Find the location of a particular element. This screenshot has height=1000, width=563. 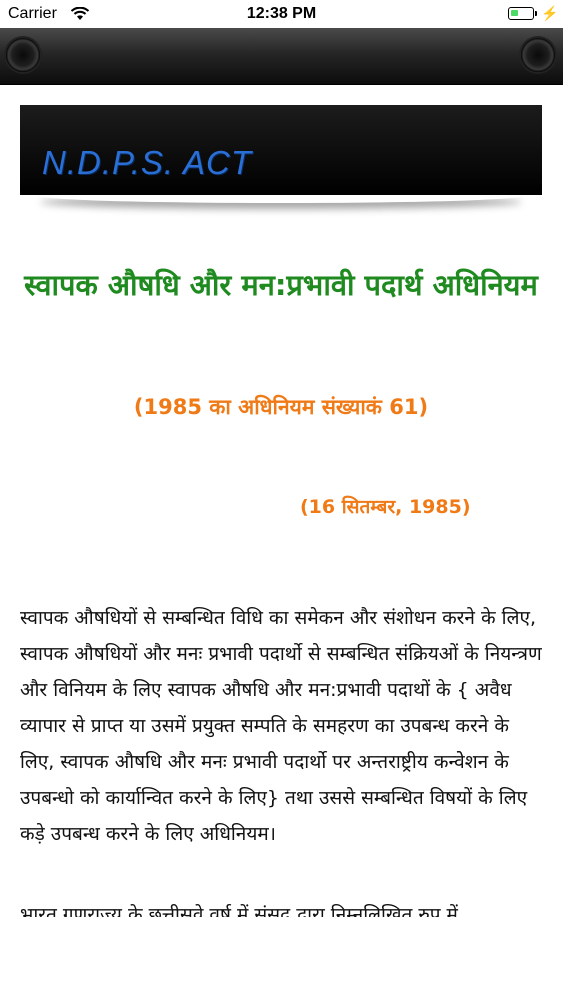

nav-left-button-icon is located at coordinates (23, 55).